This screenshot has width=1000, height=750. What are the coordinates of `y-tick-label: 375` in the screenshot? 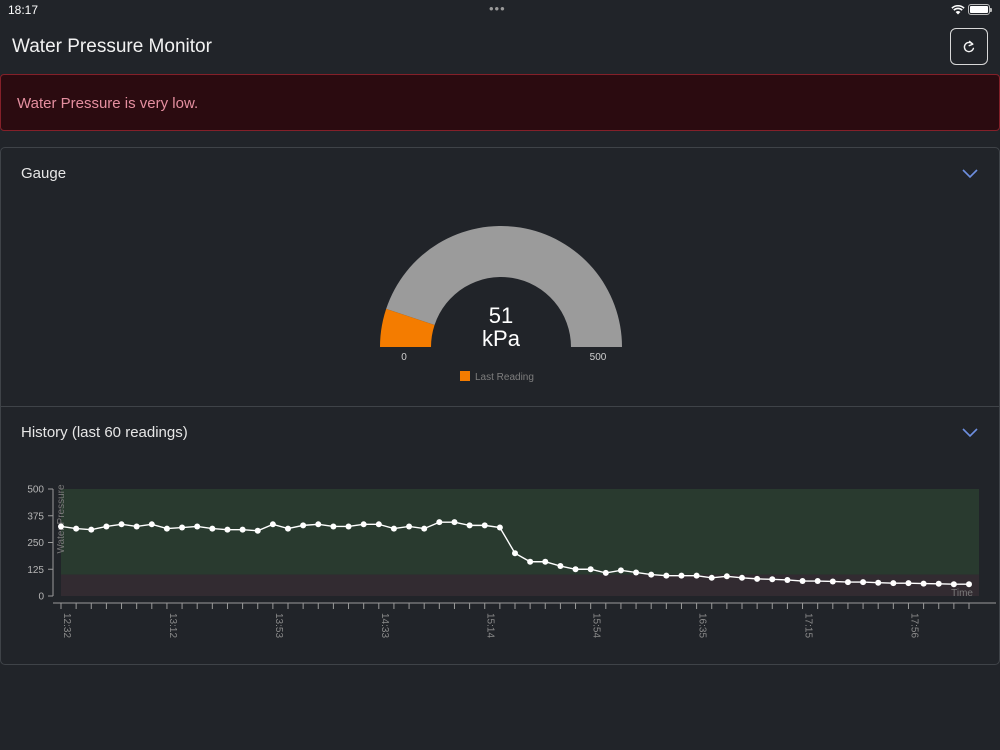 It's located at (35, 516).